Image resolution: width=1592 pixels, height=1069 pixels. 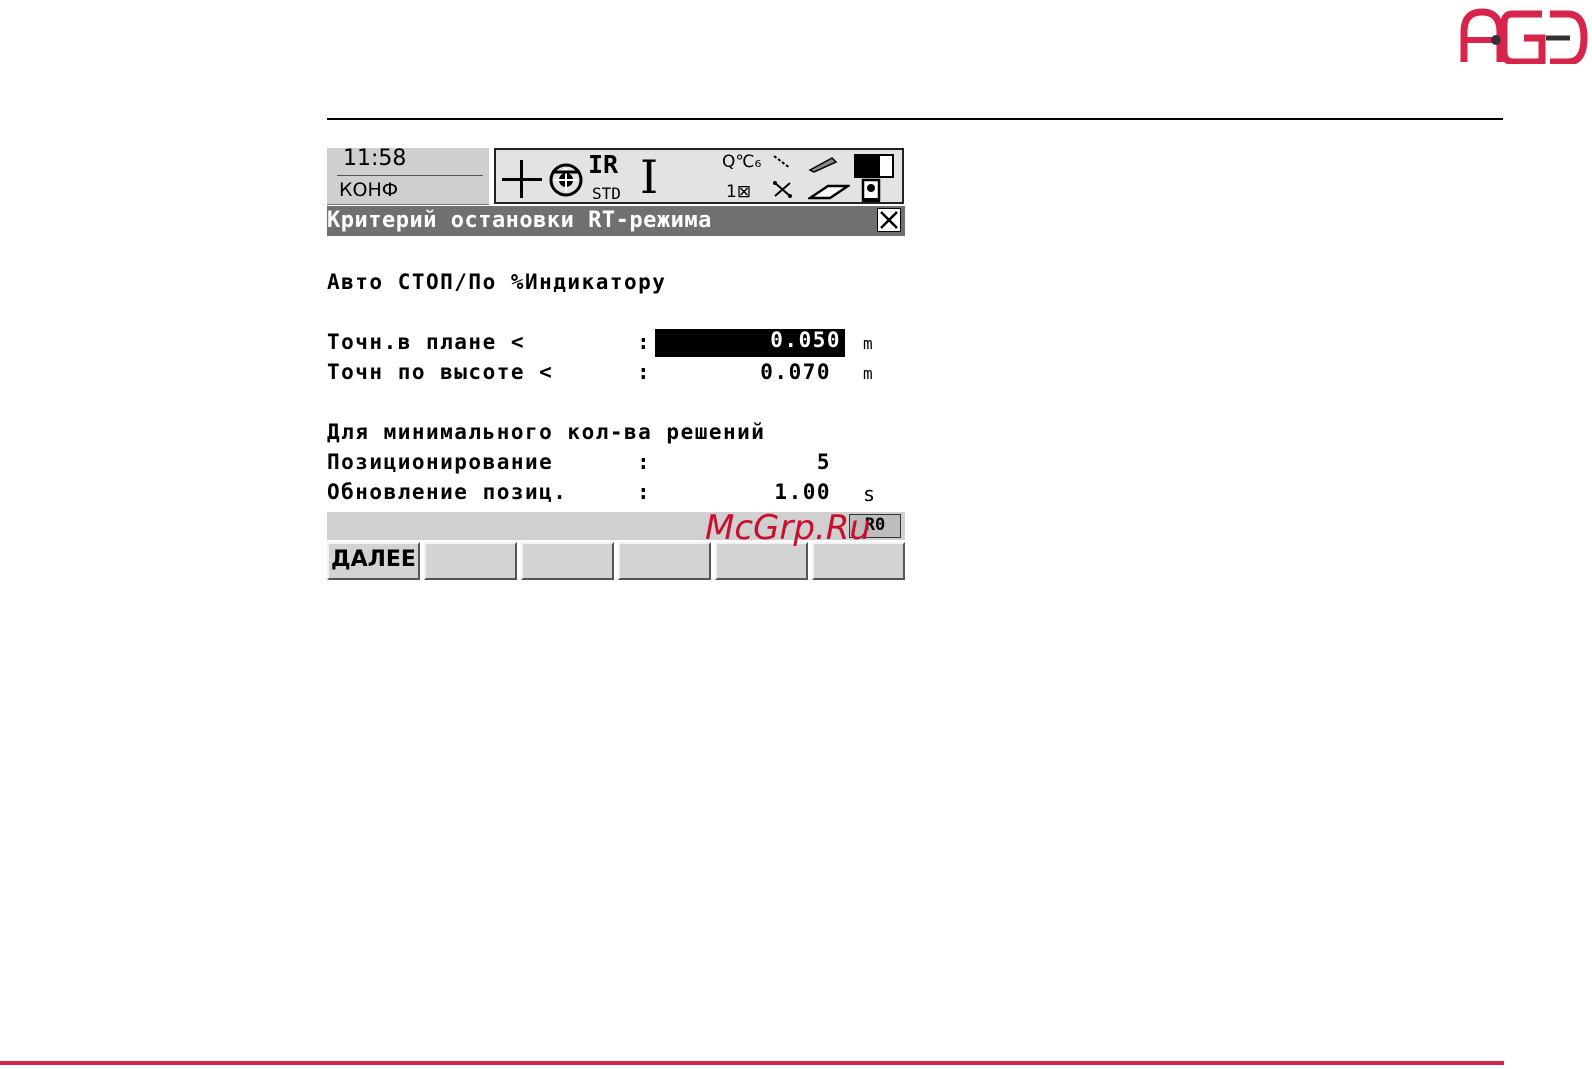 What do you see at coordinates (426, 342) in the screenshot?
I see `horizontal-accuracy-label: Точн.в плане <` at bounding box center [426, 342].